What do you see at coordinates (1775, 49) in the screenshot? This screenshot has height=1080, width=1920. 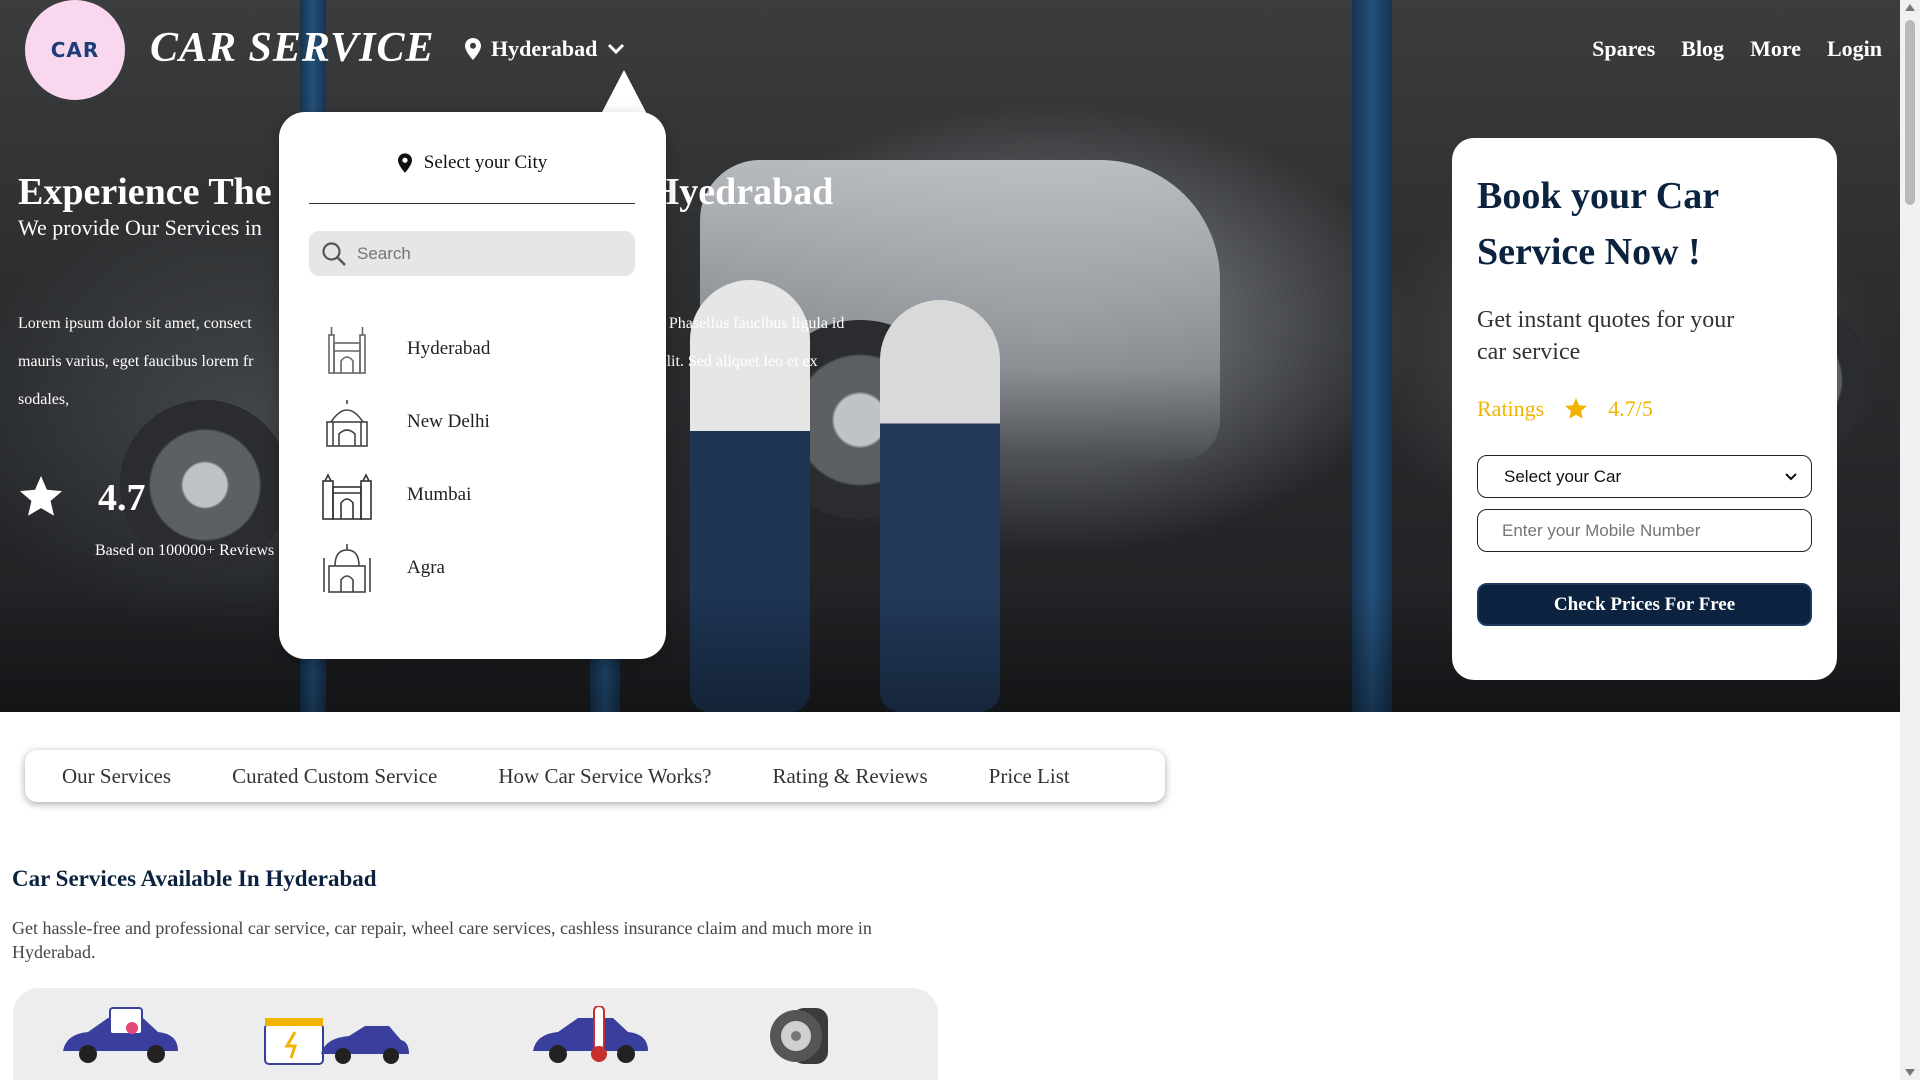 I see `nav-more: More` at bounding box center [1775, 49].